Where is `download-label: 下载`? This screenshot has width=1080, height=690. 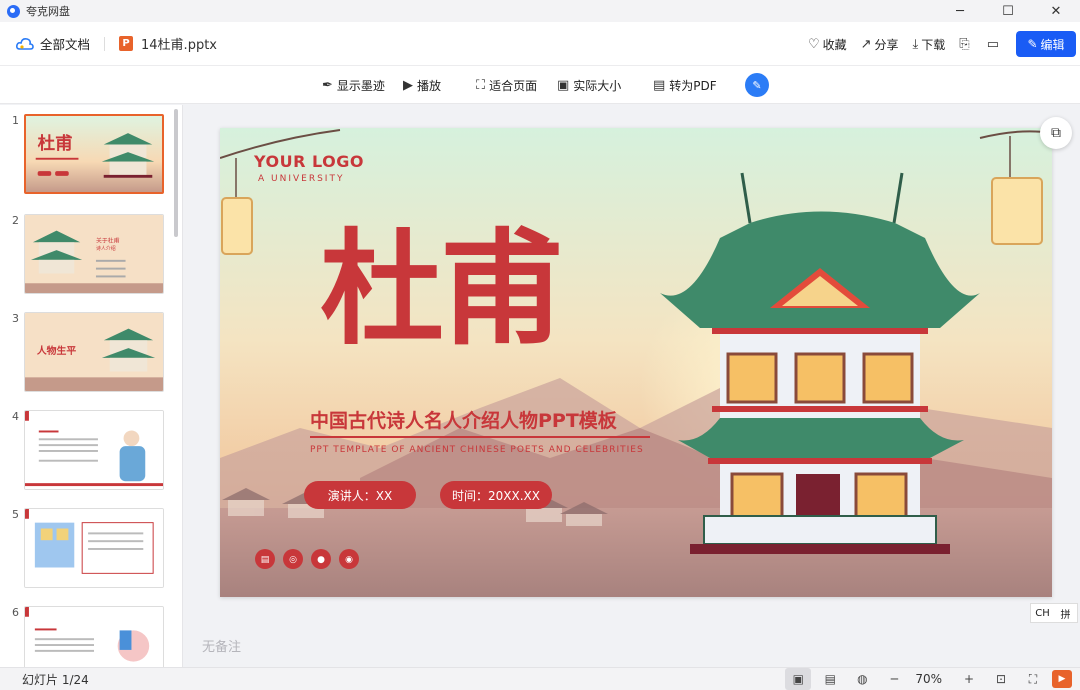
download-label: 下载 is located at coordinates (933, 44).